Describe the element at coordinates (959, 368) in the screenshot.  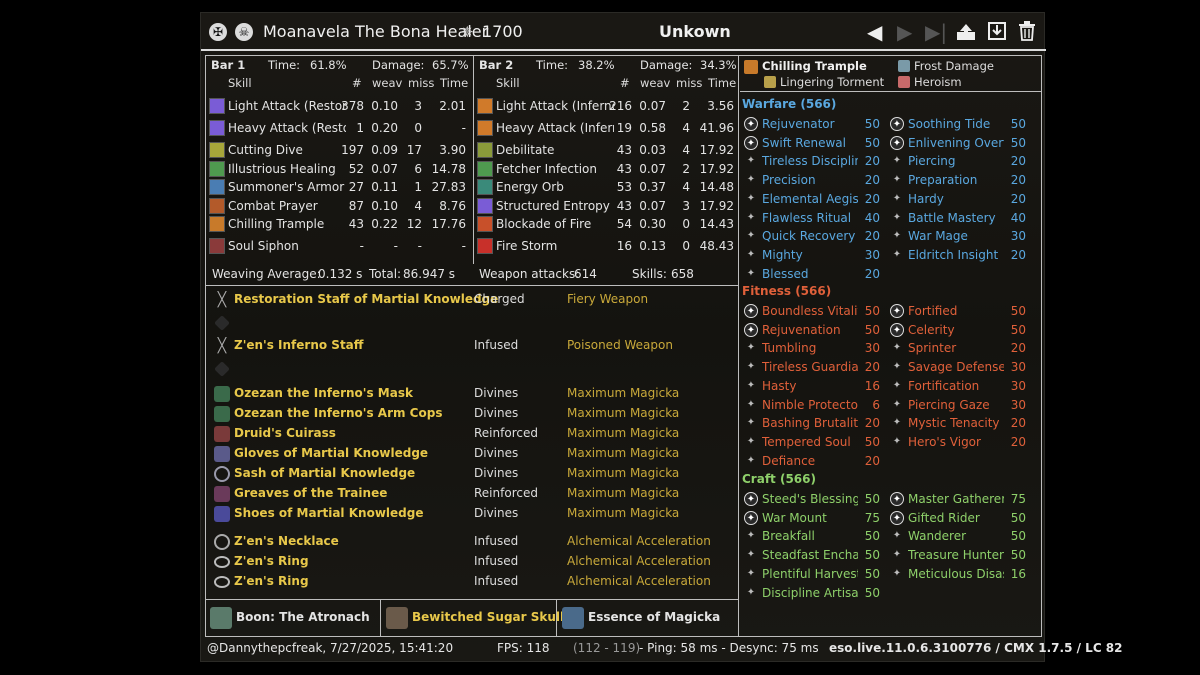
I see `cp-star-row: ✦ Savage Defense 30` at that location.